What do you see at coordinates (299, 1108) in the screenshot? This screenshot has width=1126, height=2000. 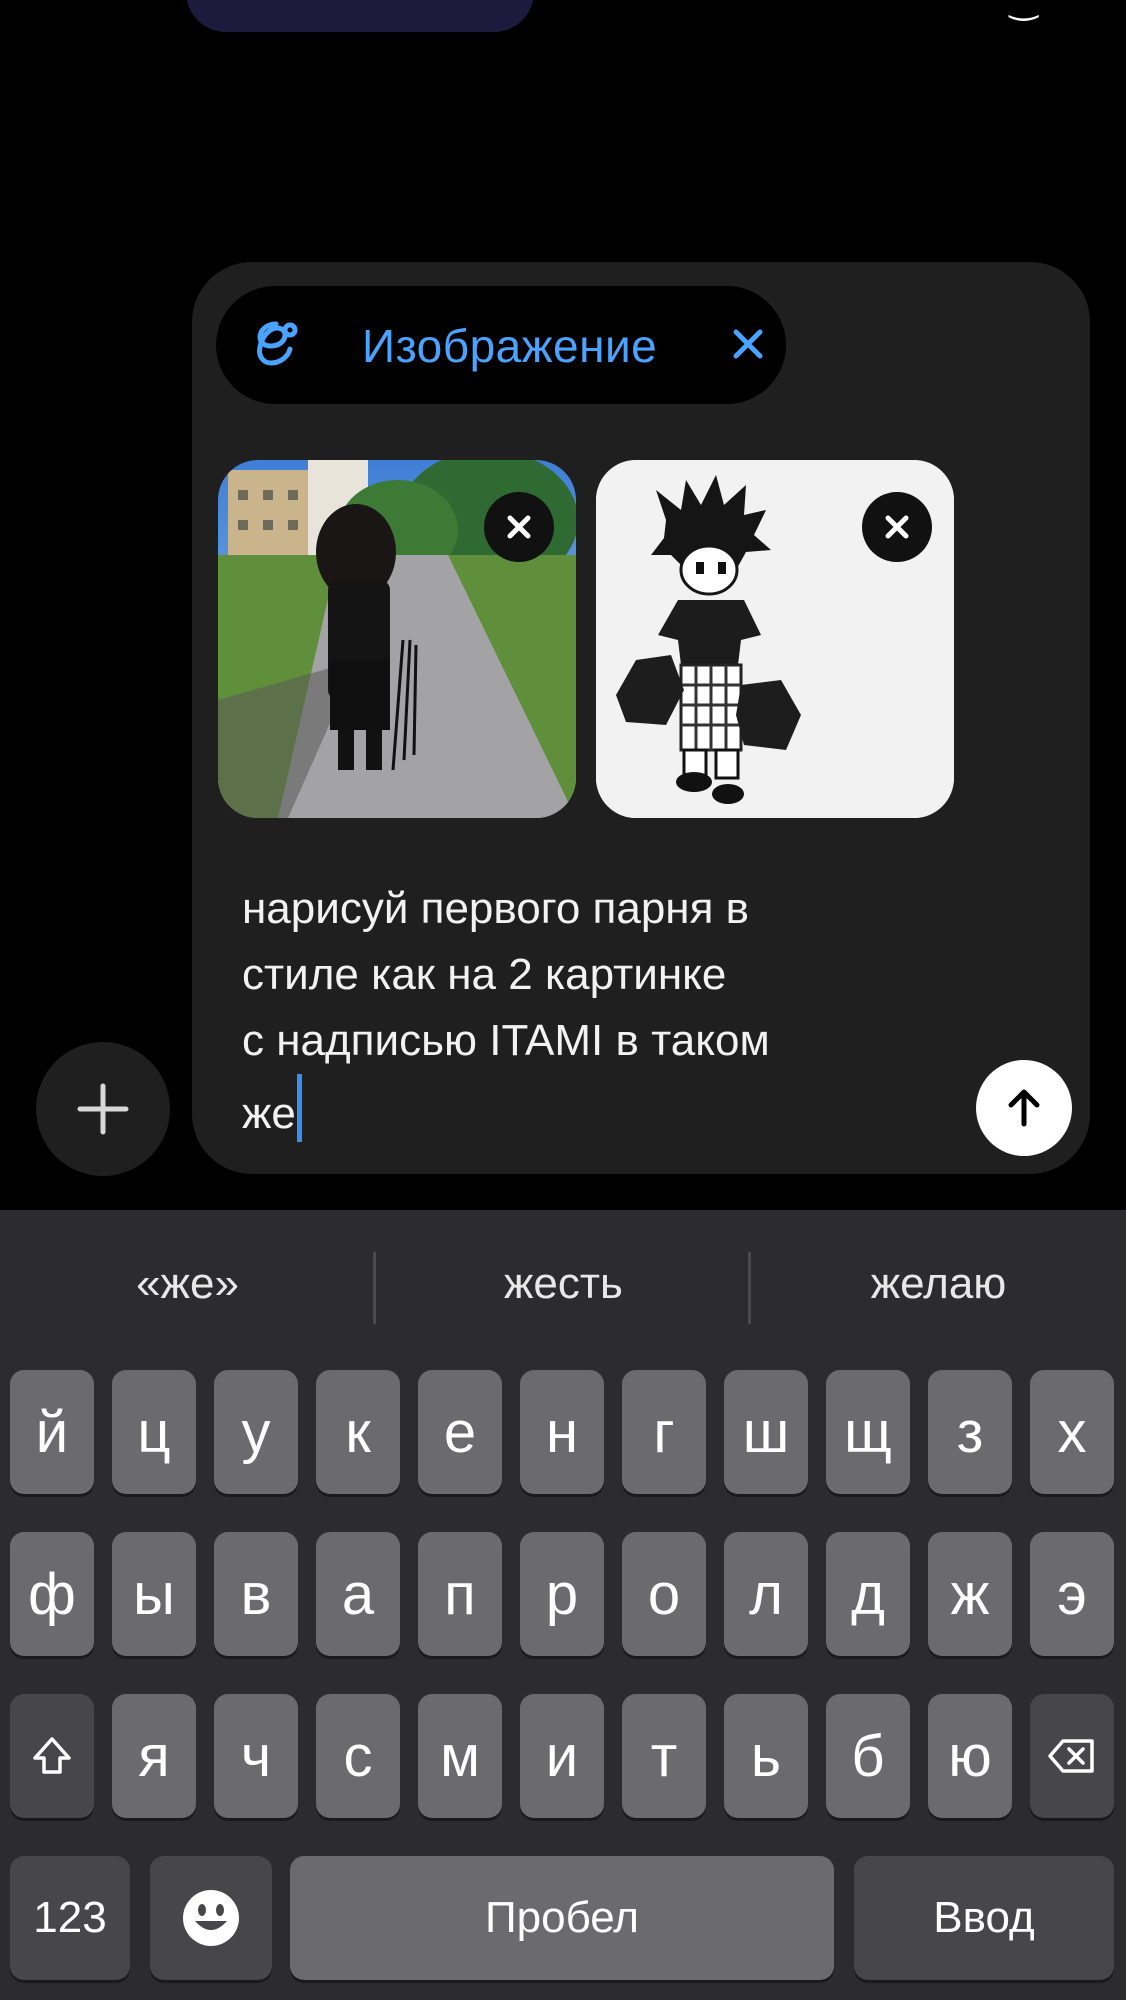 I see `text-caret` at bounding box center [299, 1108].